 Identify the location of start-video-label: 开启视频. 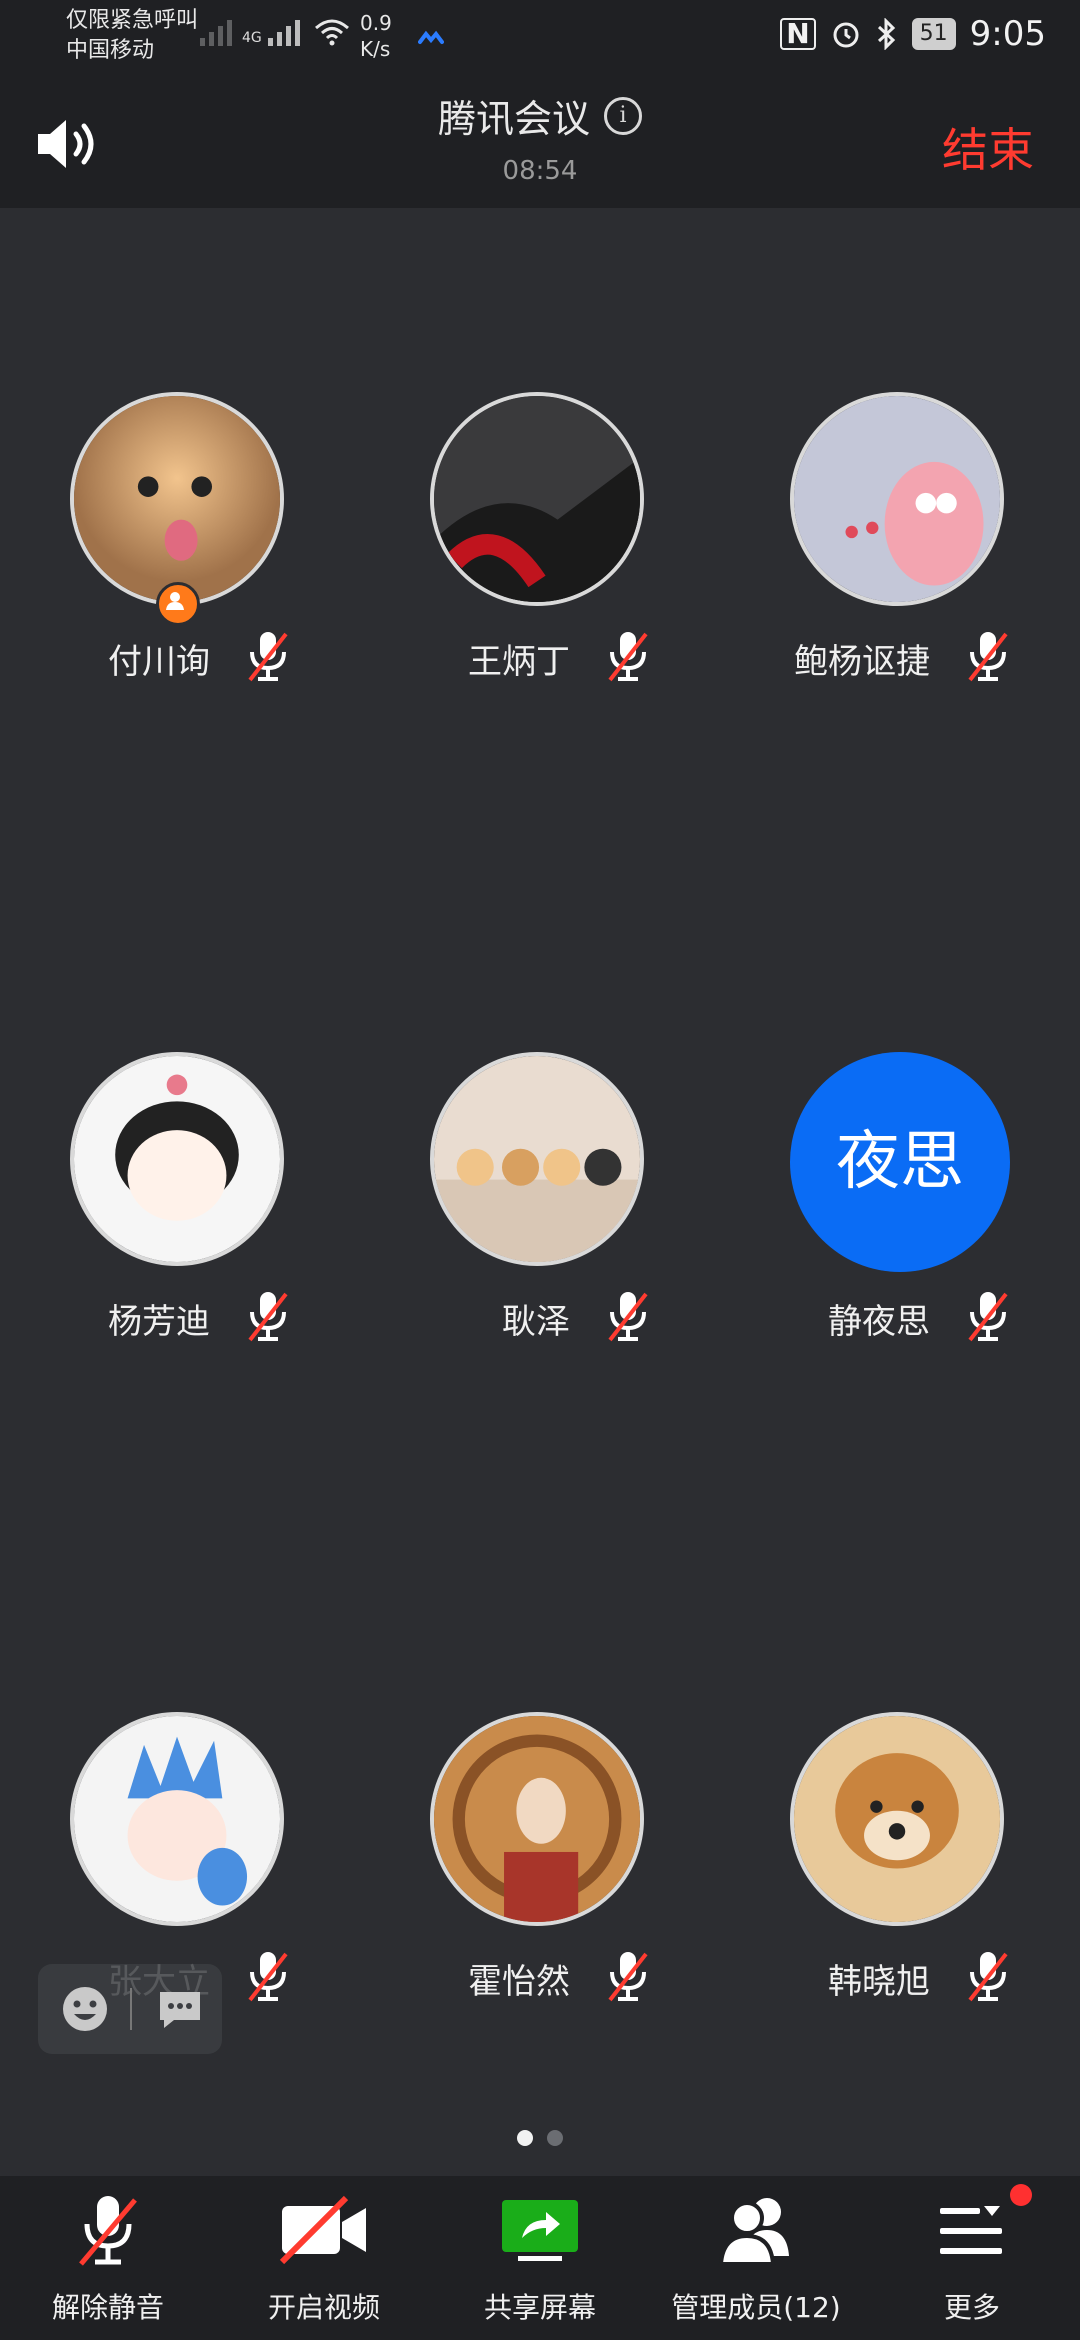
(323, 2307).